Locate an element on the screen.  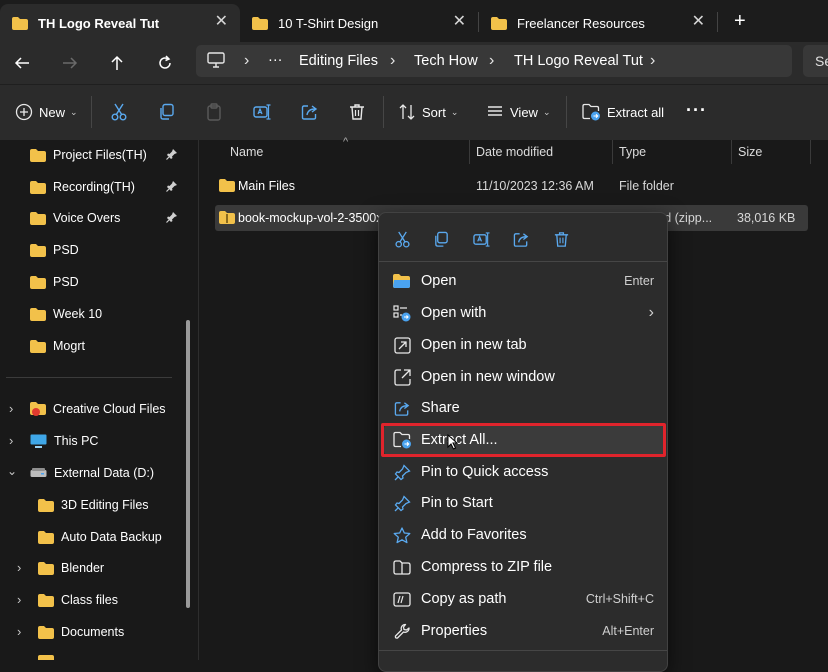
context-delete-button is located at coordinates (561, 239).